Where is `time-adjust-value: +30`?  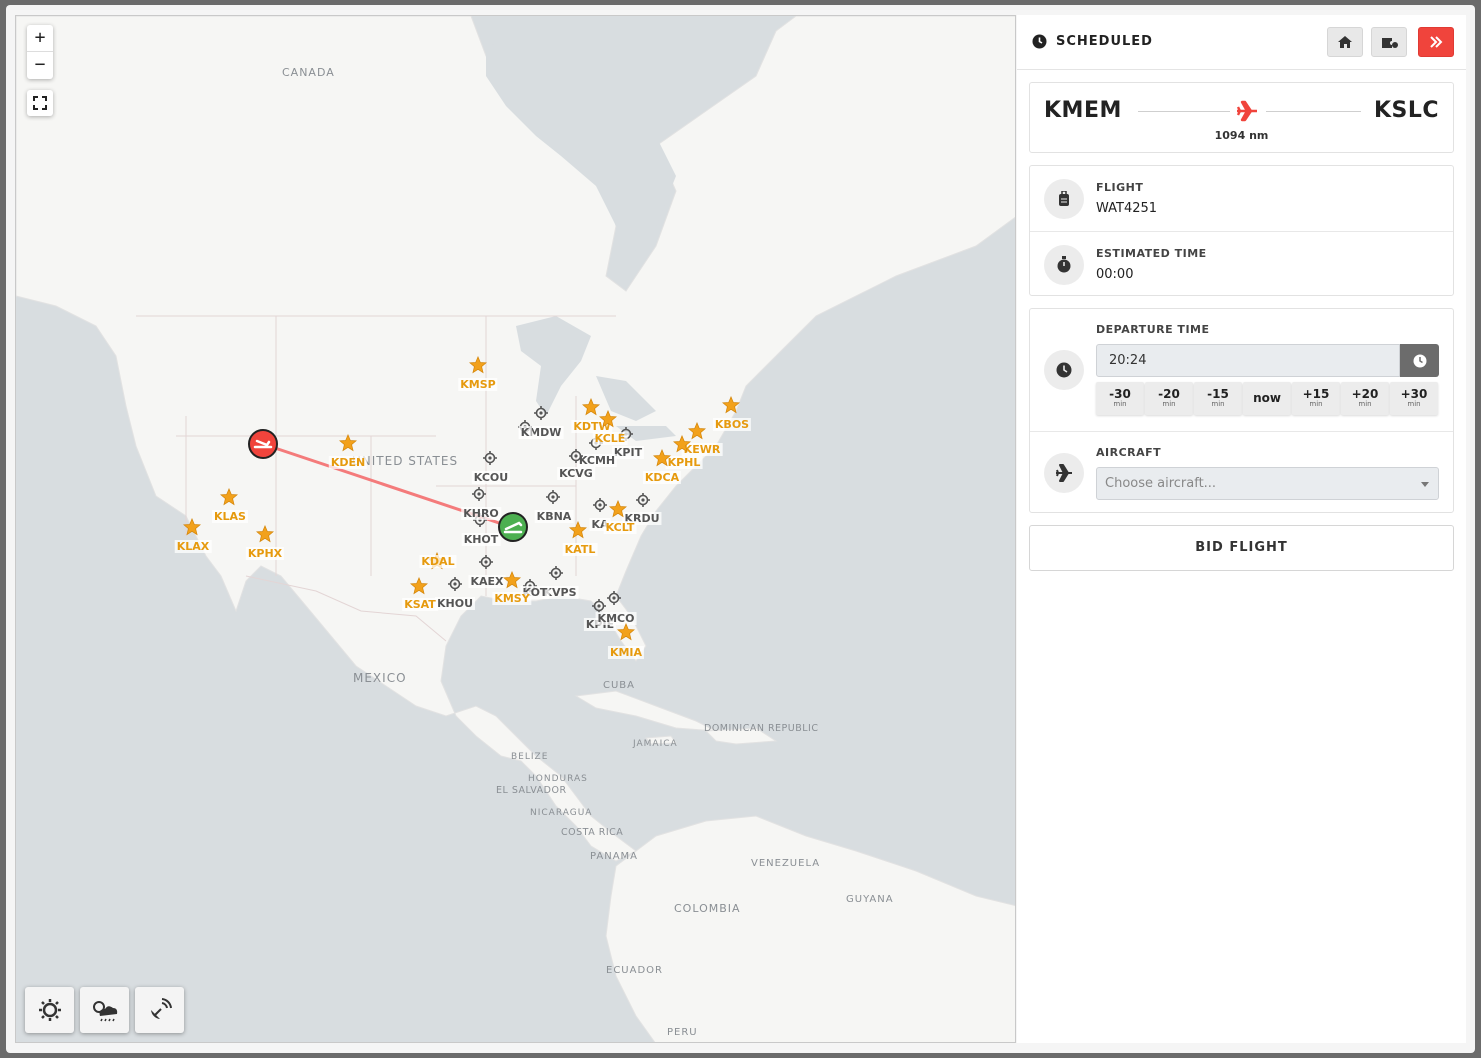
time-adjust-value: +30 is located at coordinates (1414, 394).